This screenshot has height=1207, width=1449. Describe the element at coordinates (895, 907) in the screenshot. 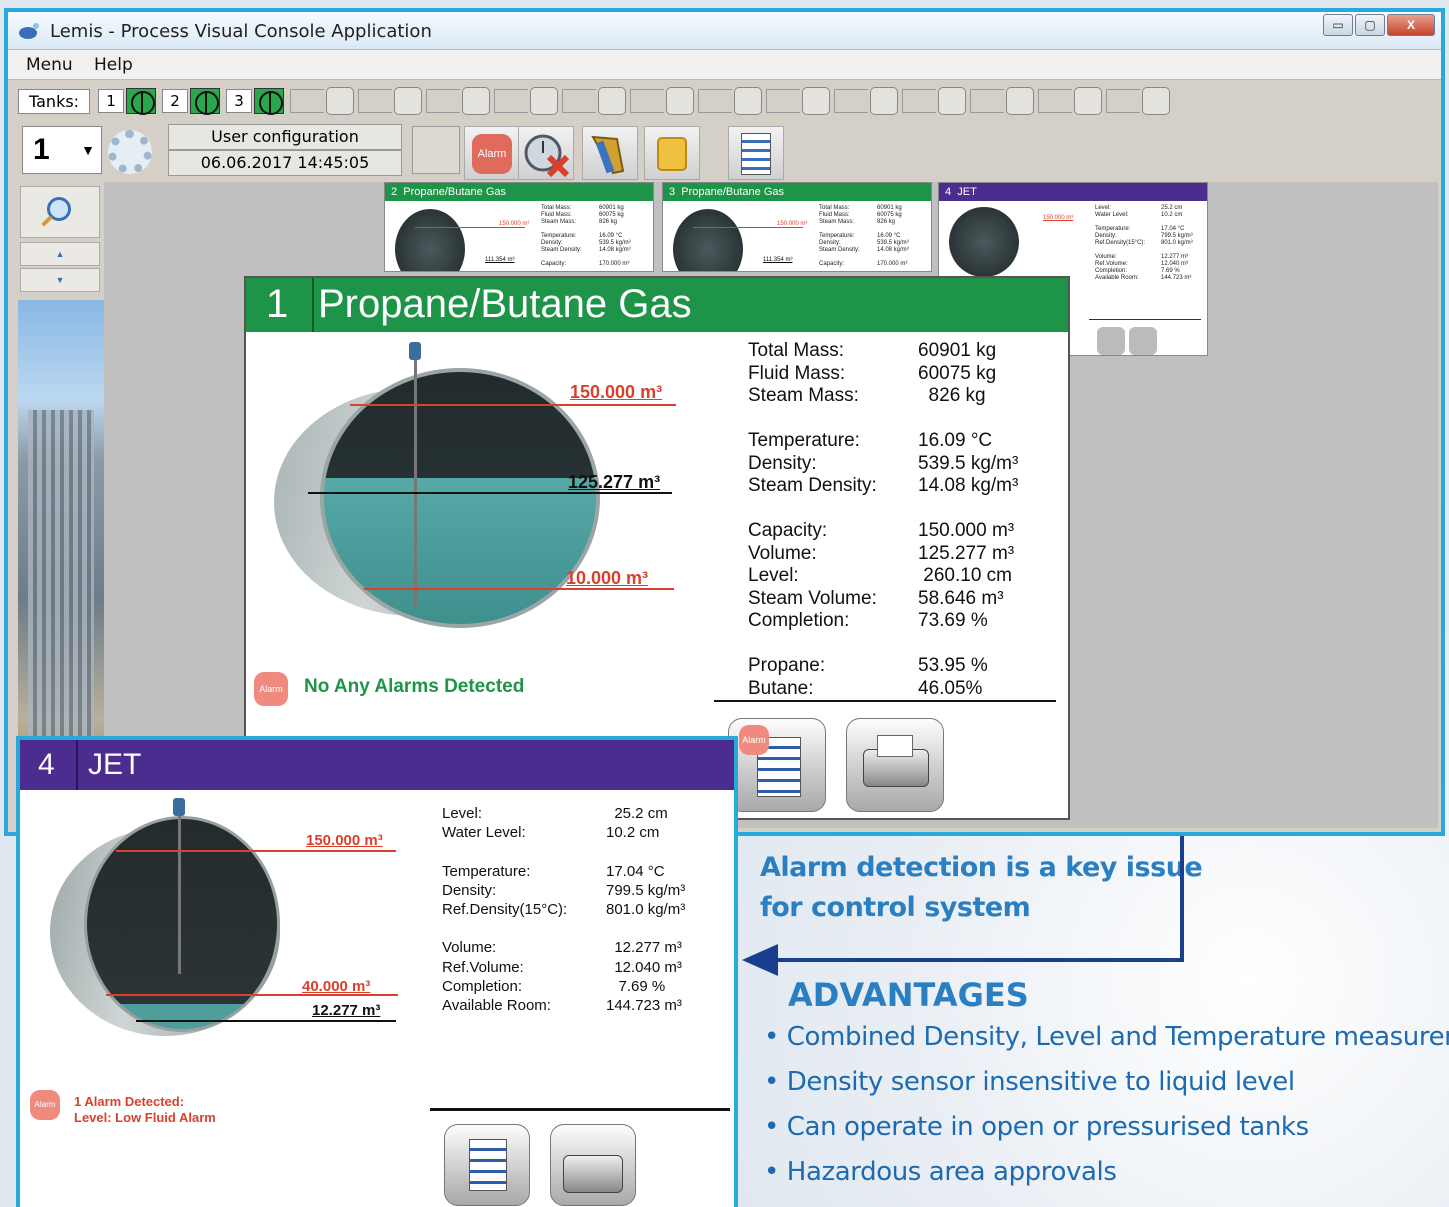

I see `marketing-line-2: for control system` at that location.